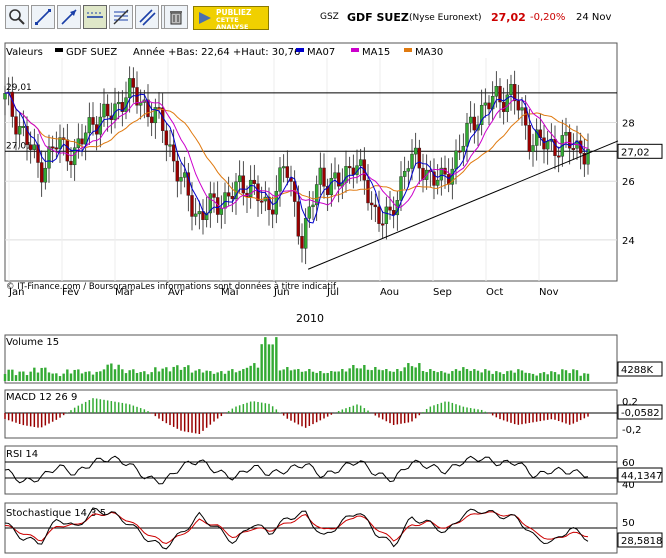 Image resolution: width=666 pixels, height=558 pixels. Describe the element at coordinates (321, 52) in the screenshot. I see `legend-ma07: MA07` at that location.